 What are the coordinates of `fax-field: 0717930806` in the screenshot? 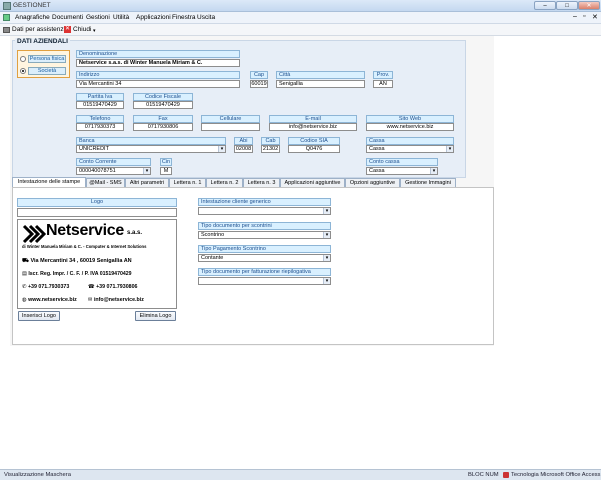 It's located at (163, 127).